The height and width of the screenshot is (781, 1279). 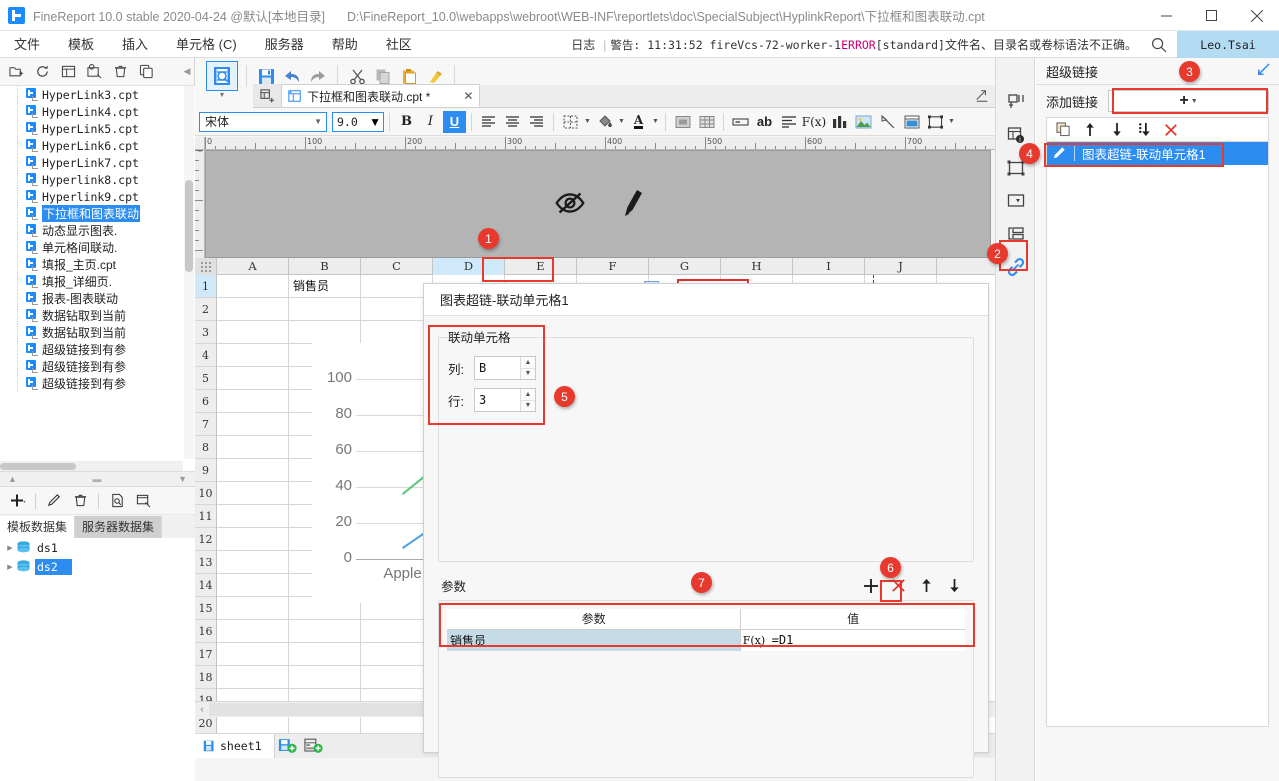 I want to click on settings-icon, so click(x=94, y=72).